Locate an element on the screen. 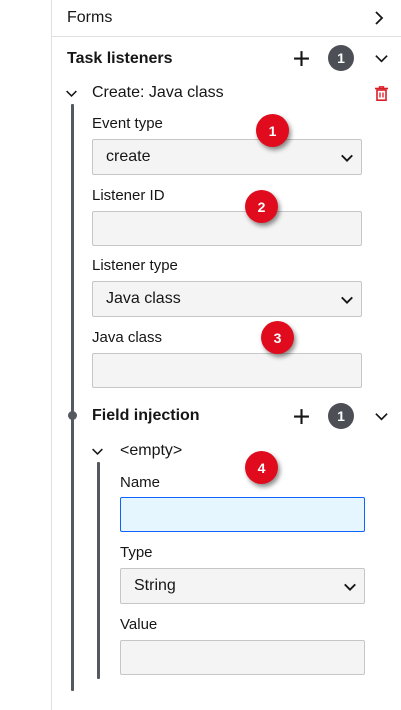  type-label: Type is located at coordinates (136, 552).